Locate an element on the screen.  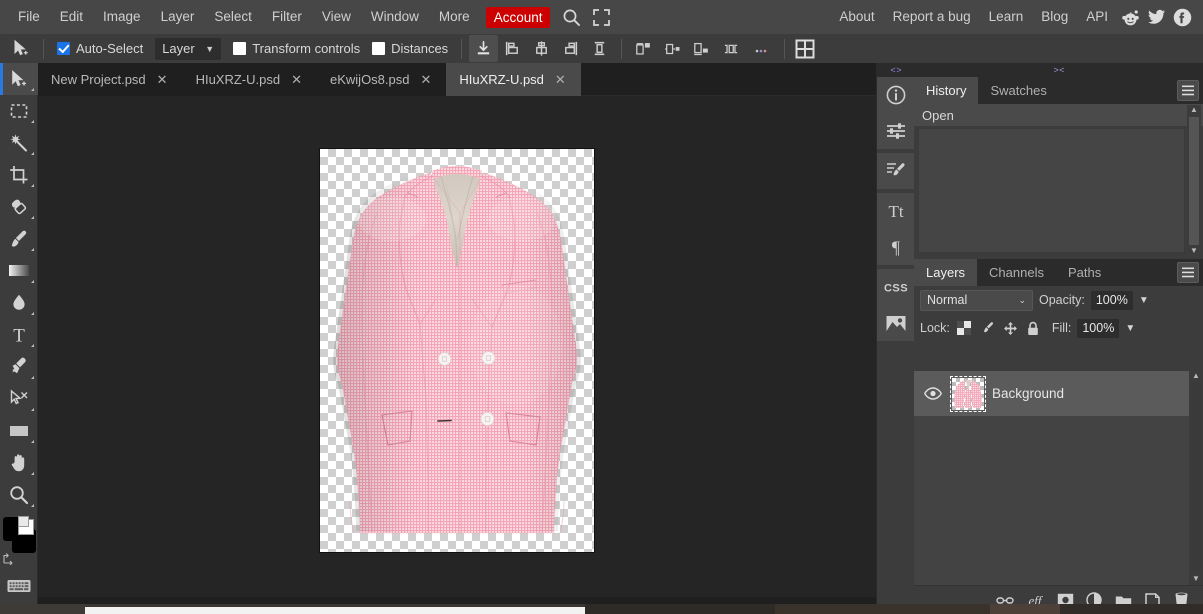
more-align-options-button is located at coordinates (761, 49).